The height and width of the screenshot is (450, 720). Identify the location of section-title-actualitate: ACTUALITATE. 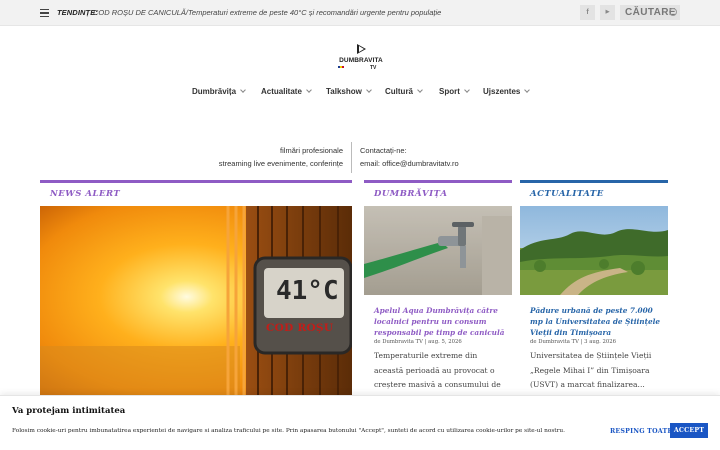
(567, 194).